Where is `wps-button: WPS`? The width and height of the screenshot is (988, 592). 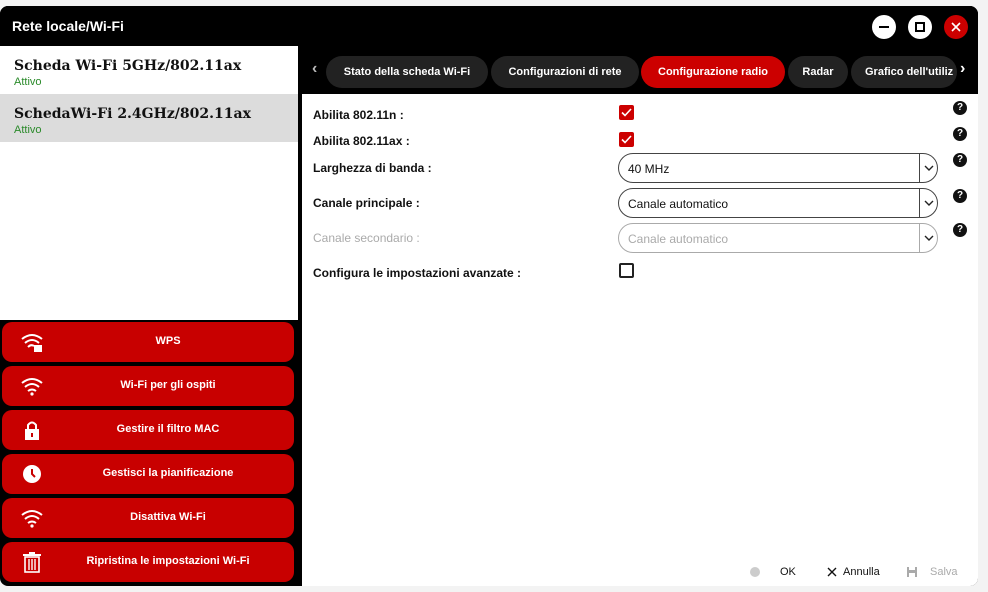 wps-button: WPS is located at coordinates (148, 342).